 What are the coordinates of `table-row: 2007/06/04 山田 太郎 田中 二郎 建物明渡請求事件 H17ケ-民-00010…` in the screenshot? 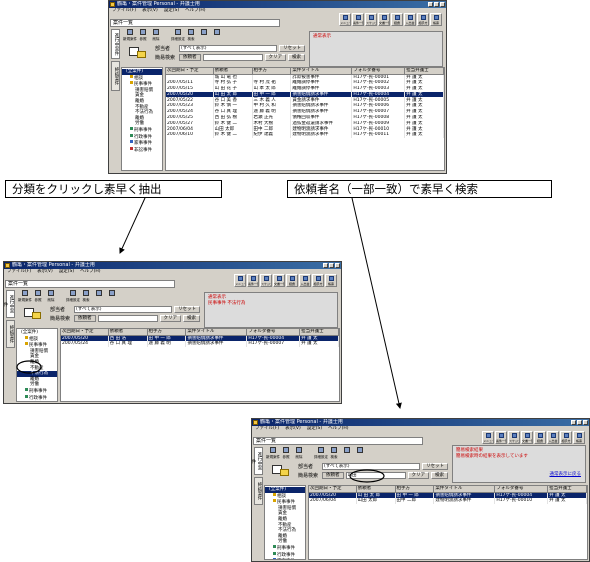 It's located at (448, 501).